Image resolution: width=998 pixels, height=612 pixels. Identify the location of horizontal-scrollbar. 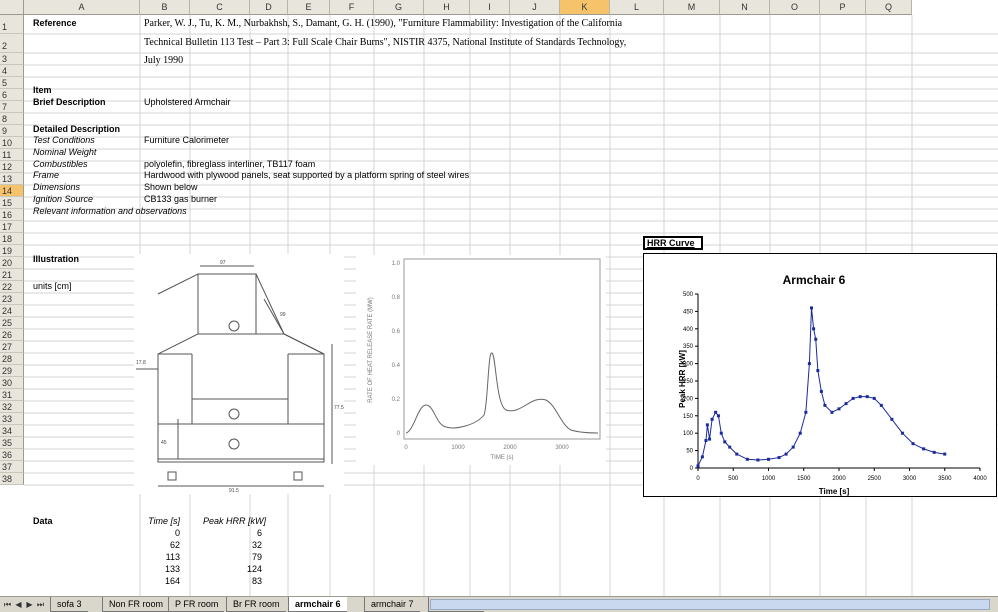
(710, 604).